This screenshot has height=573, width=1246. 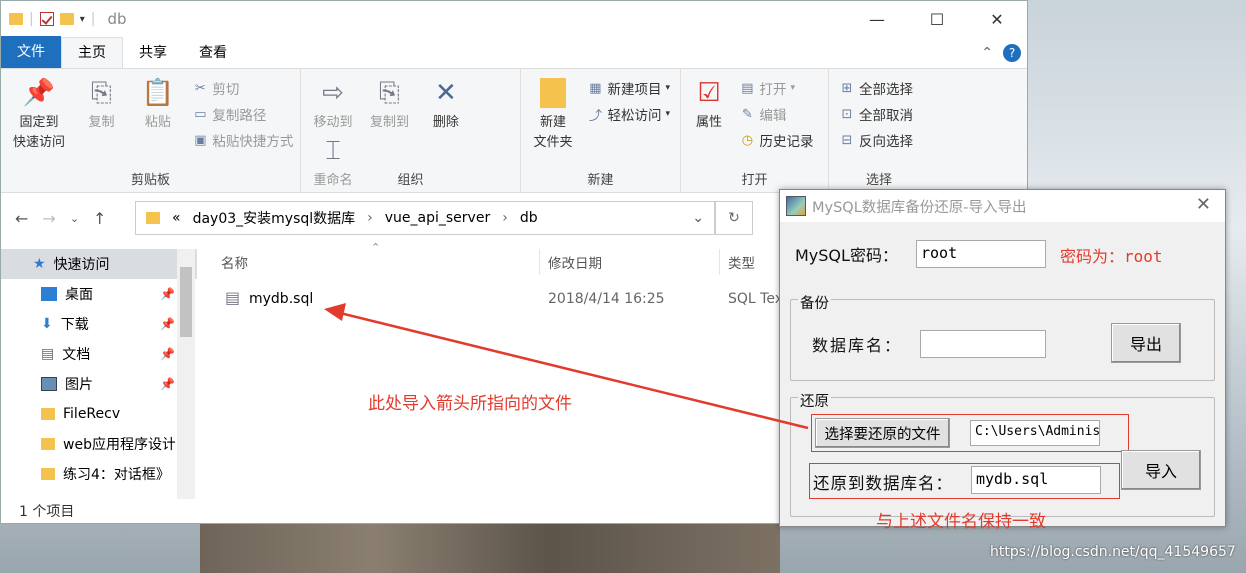 I want to click on sidebar-item-desktop: 桌面 📌, so click(x=99, y=294).